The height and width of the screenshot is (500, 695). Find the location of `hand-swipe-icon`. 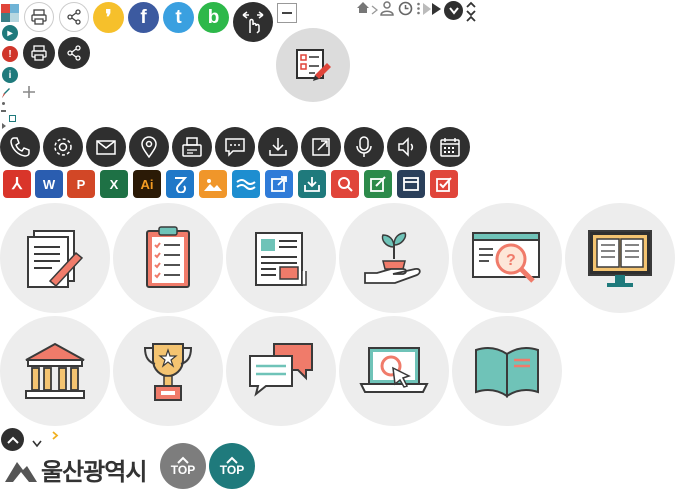

hand-swipe-icon is located at coordinates (253, 22).